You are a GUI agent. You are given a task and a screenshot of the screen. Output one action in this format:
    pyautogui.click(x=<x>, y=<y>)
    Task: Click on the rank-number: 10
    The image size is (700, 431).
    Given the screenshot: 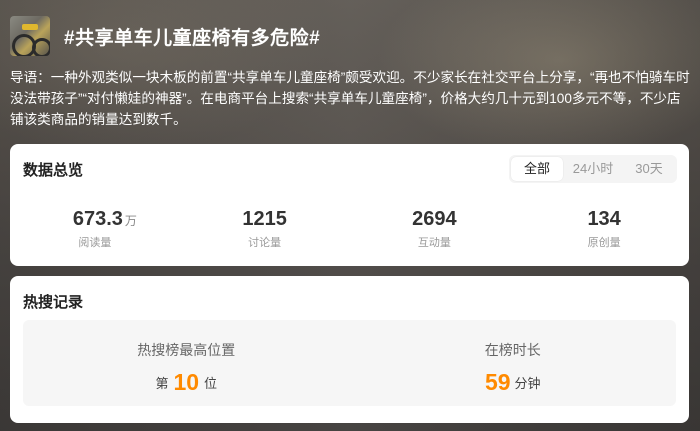 What is the action you would take?
    pyautogui.click(x=186, y=382)
    